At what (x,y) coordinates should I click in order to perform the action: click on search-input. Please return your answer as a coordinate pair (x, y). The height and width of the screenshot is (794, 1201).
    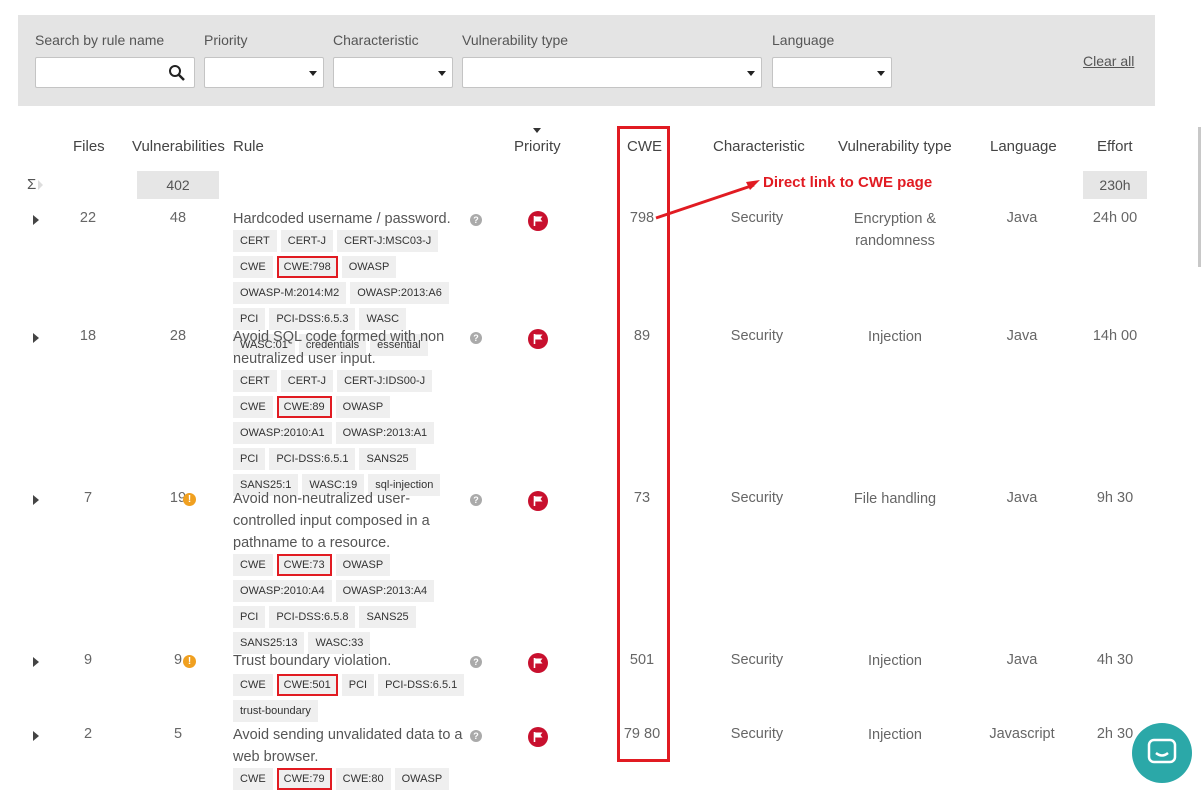
    Looking at the image, I should click on (115, 72).